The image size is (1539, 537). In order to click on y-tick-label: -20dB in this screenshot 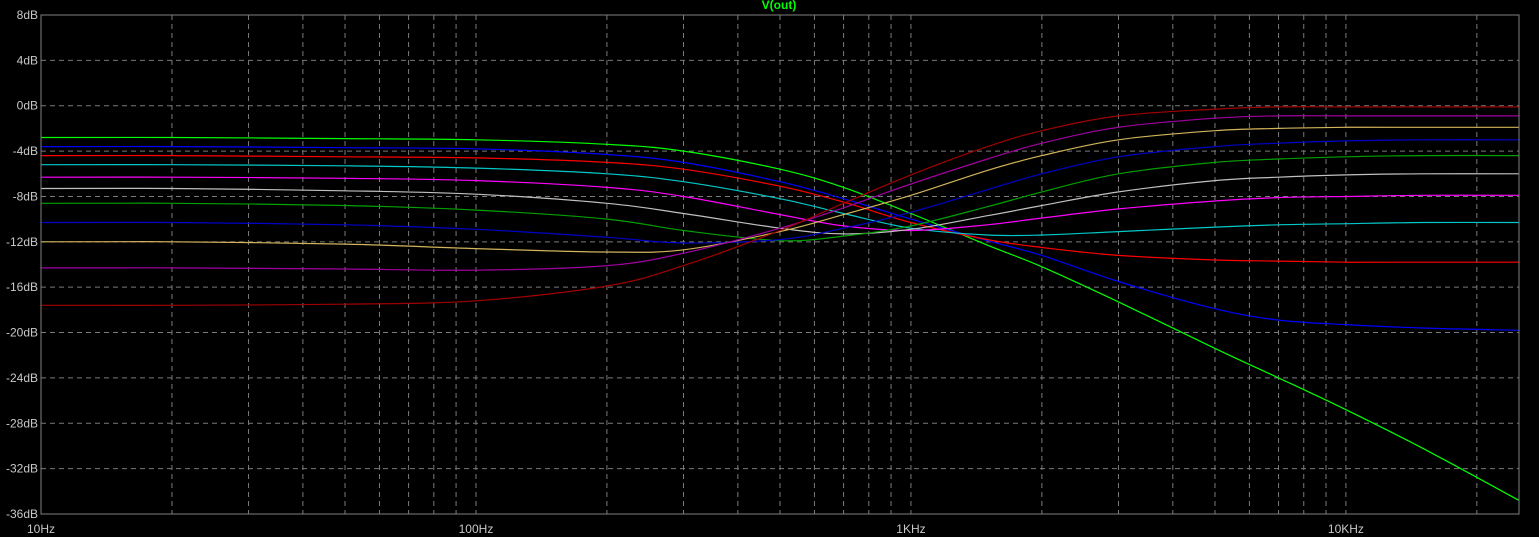, I will do `click(22, 333)`.